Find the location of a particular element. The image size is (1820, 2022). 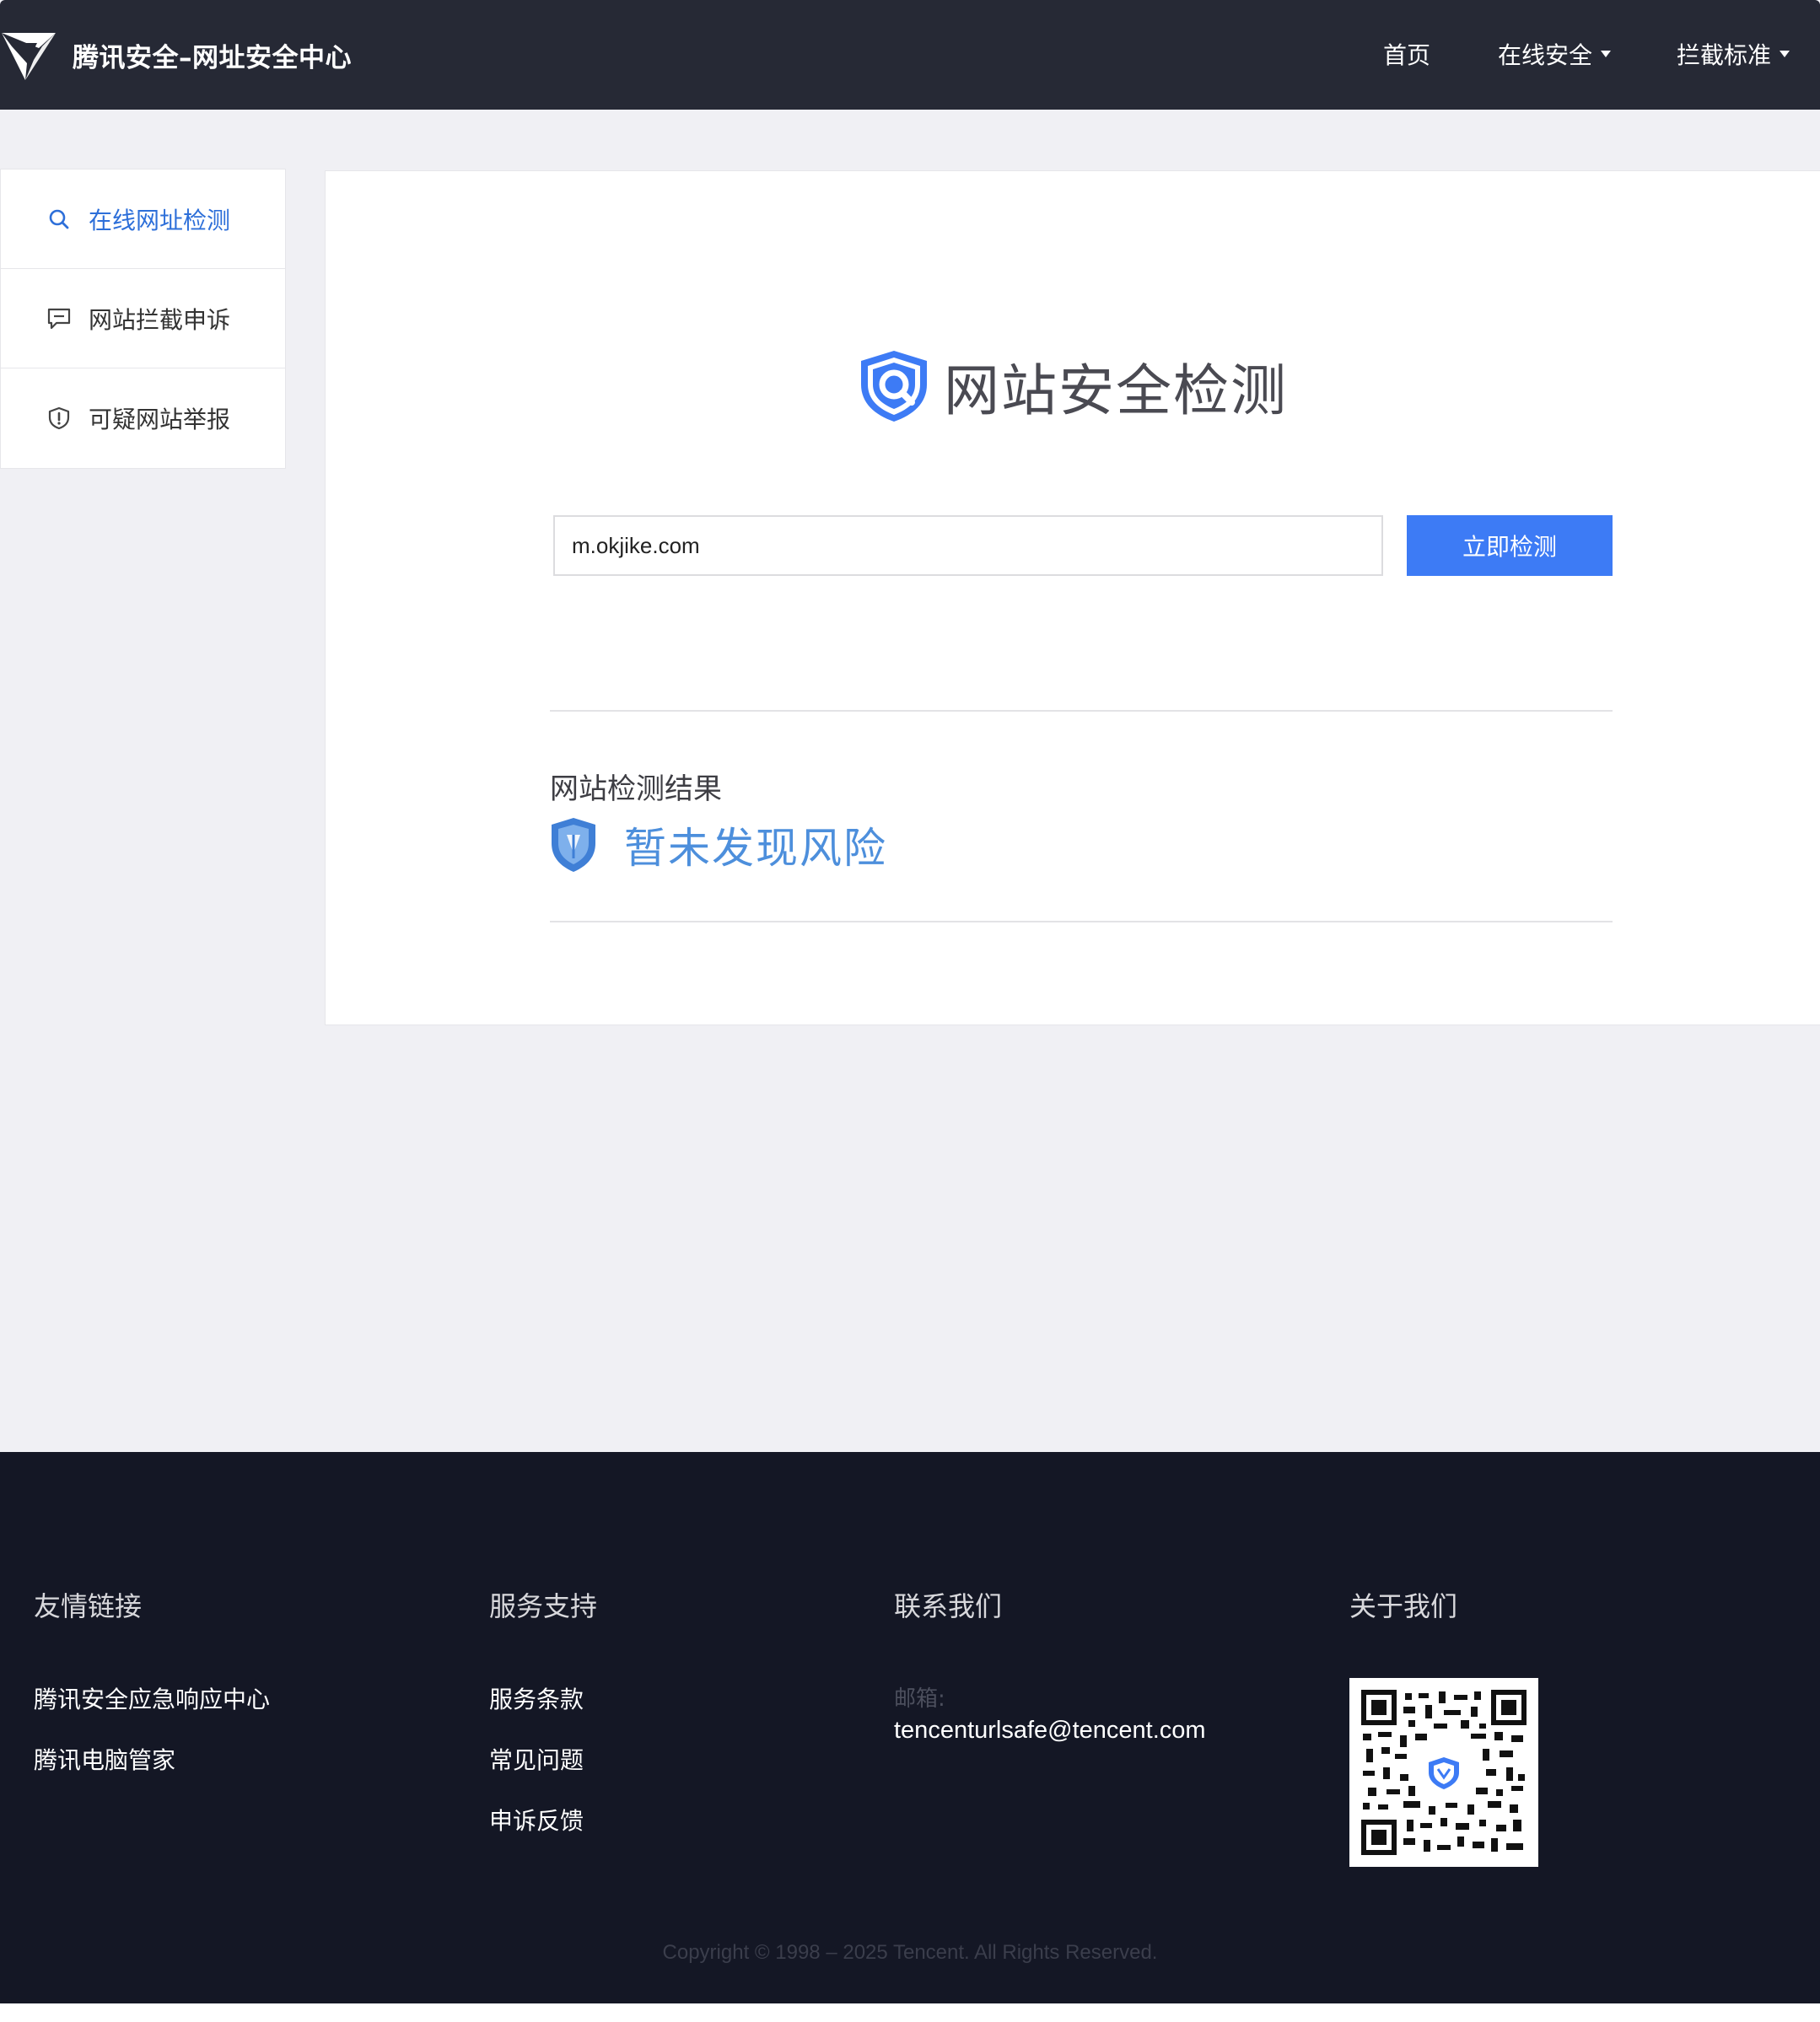

wechat-qr-code is located at coordinates (1443, 1772).